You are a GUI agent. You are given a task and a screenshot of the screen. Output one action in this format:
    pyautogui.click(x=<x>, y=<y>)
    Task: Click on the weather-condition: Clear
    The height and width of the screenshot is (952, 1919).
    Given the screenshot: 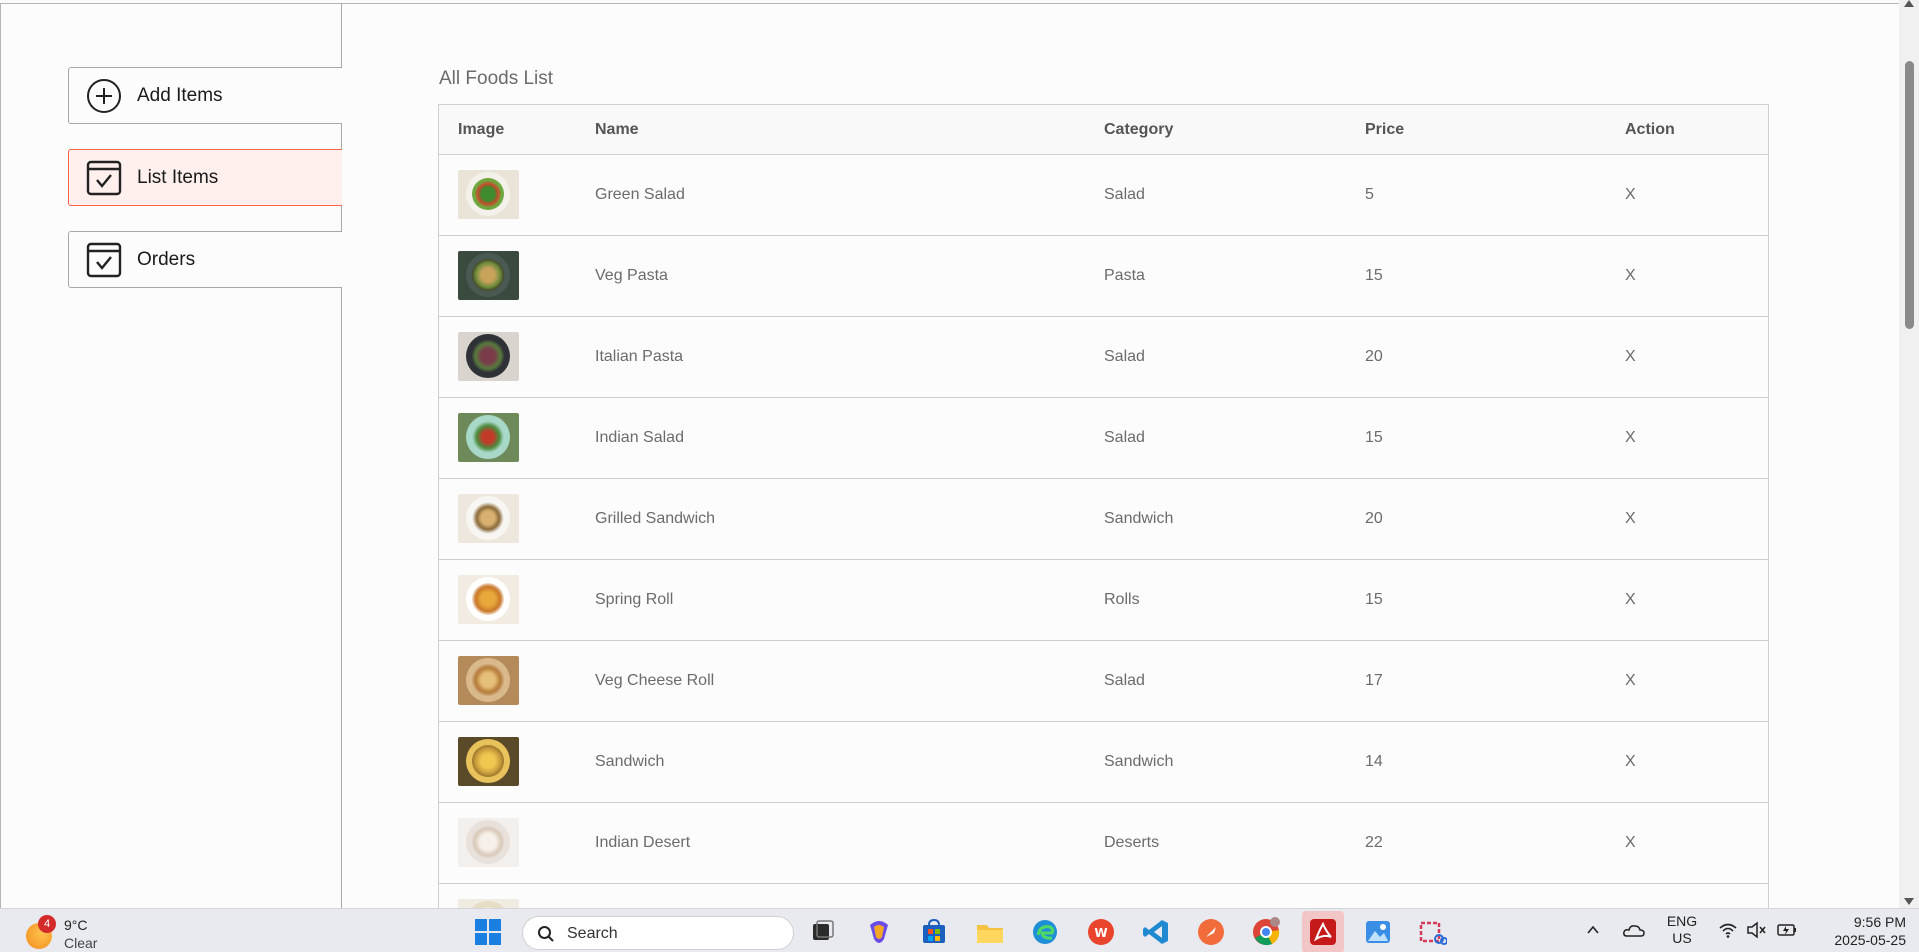 What is the action you would take?
    pyautogui.click(x=81, y=943)
    